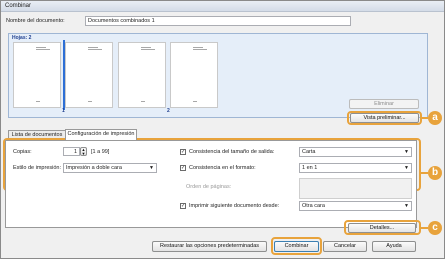 The width and height of the screenshot is (445, 259). I want to click on next-doc-select: Otra cara ▼, so click(355, 206).